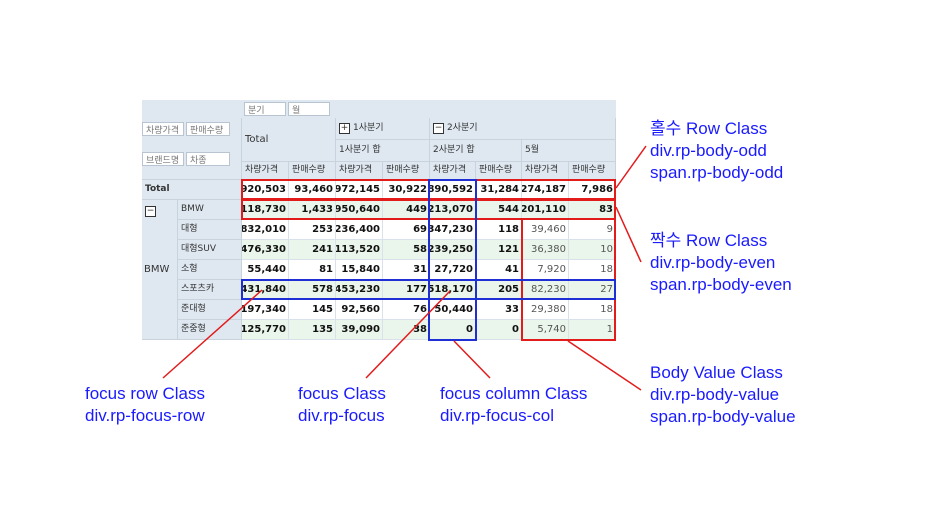  What do you see at coordinates (265, 190) in the screenshot?
I see `body-value-cell: 37,920,503` at bounding box center [265, 190].